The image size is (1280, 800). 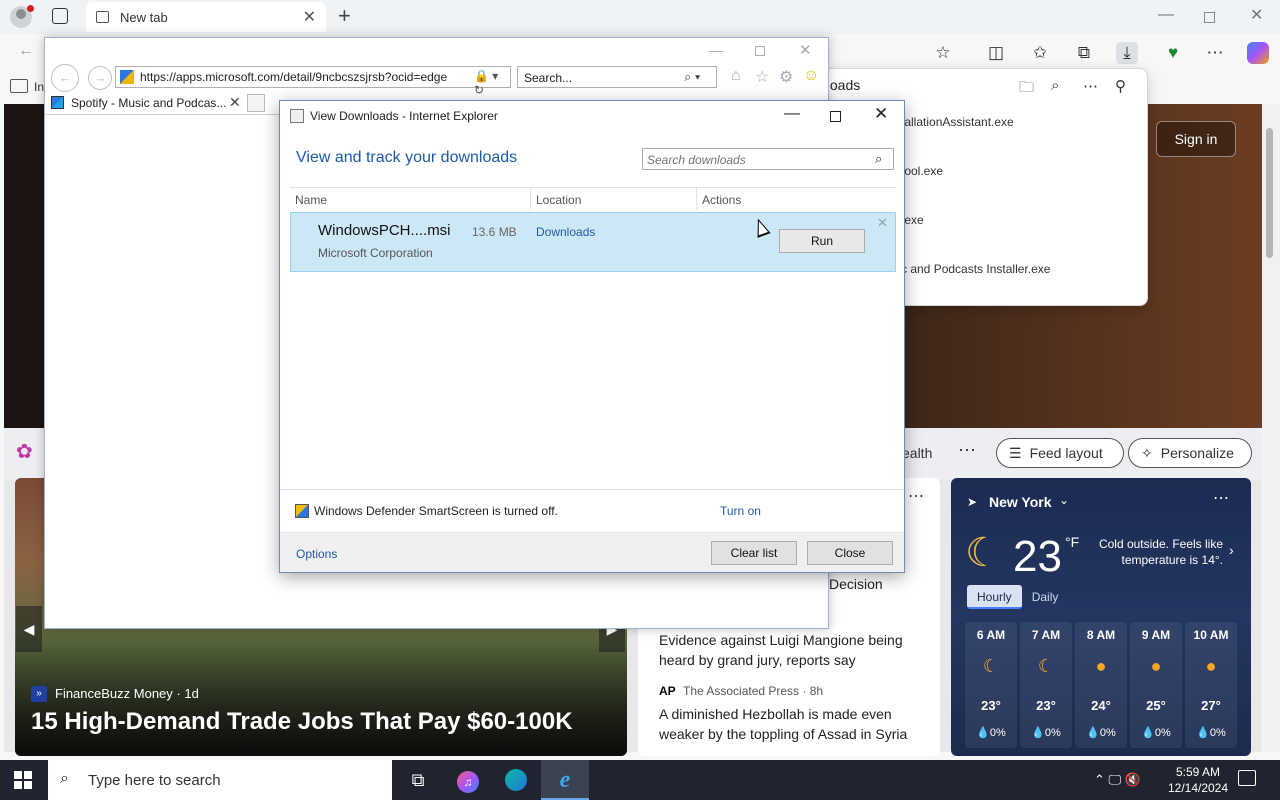 I want to click on task-view-icon: ⧉, so click(x=418, y=780).